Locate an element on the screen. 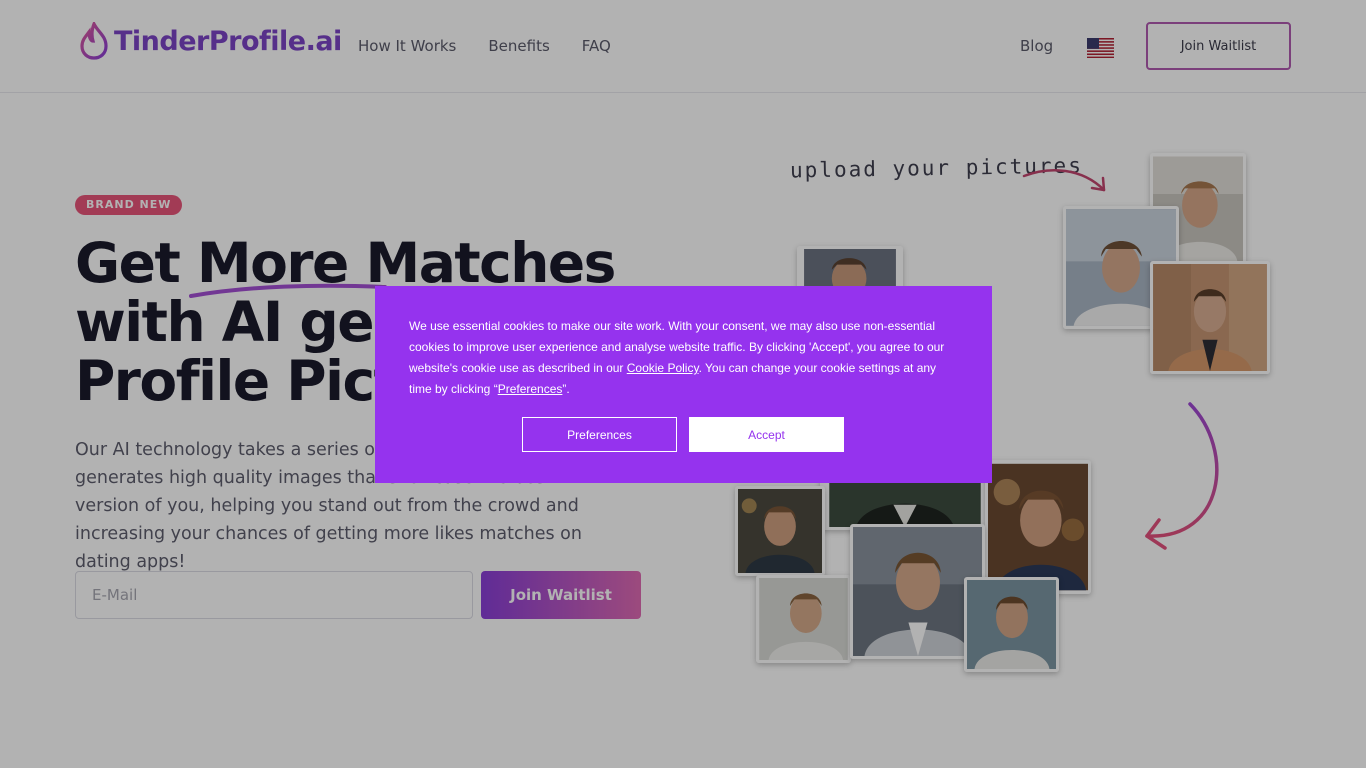 The height and width of the screenshot is (768, 1366). preferences-link: Preferences is located at coordinates (530, 389).